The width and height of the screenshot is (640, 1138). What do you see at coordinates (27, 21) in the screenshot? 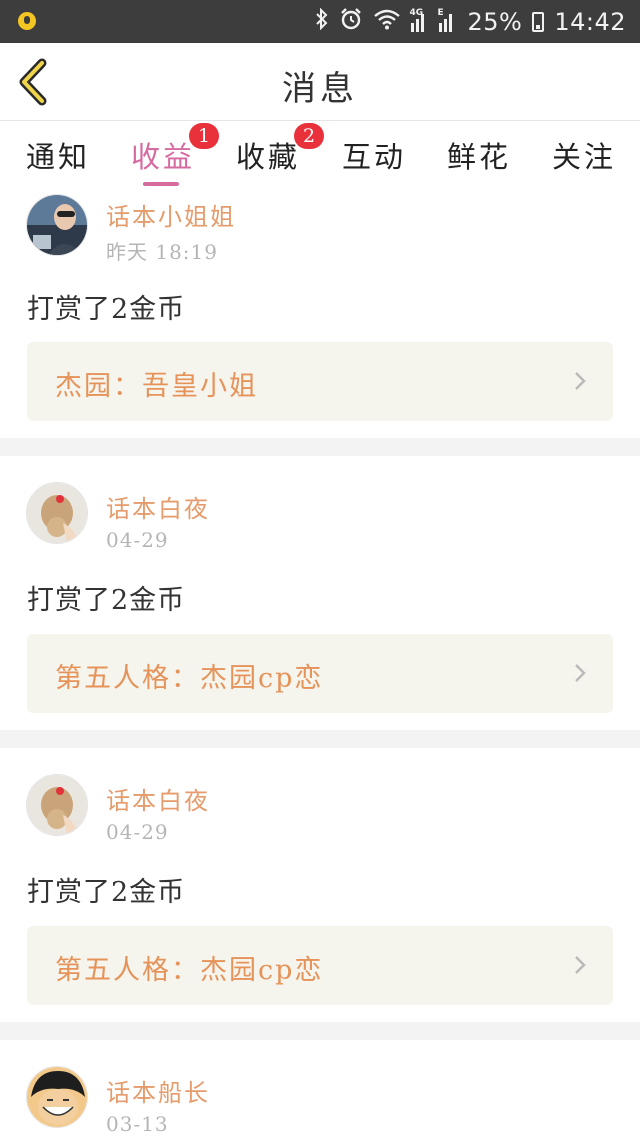
I see `notification-icon` at bounding box center [27, 21].